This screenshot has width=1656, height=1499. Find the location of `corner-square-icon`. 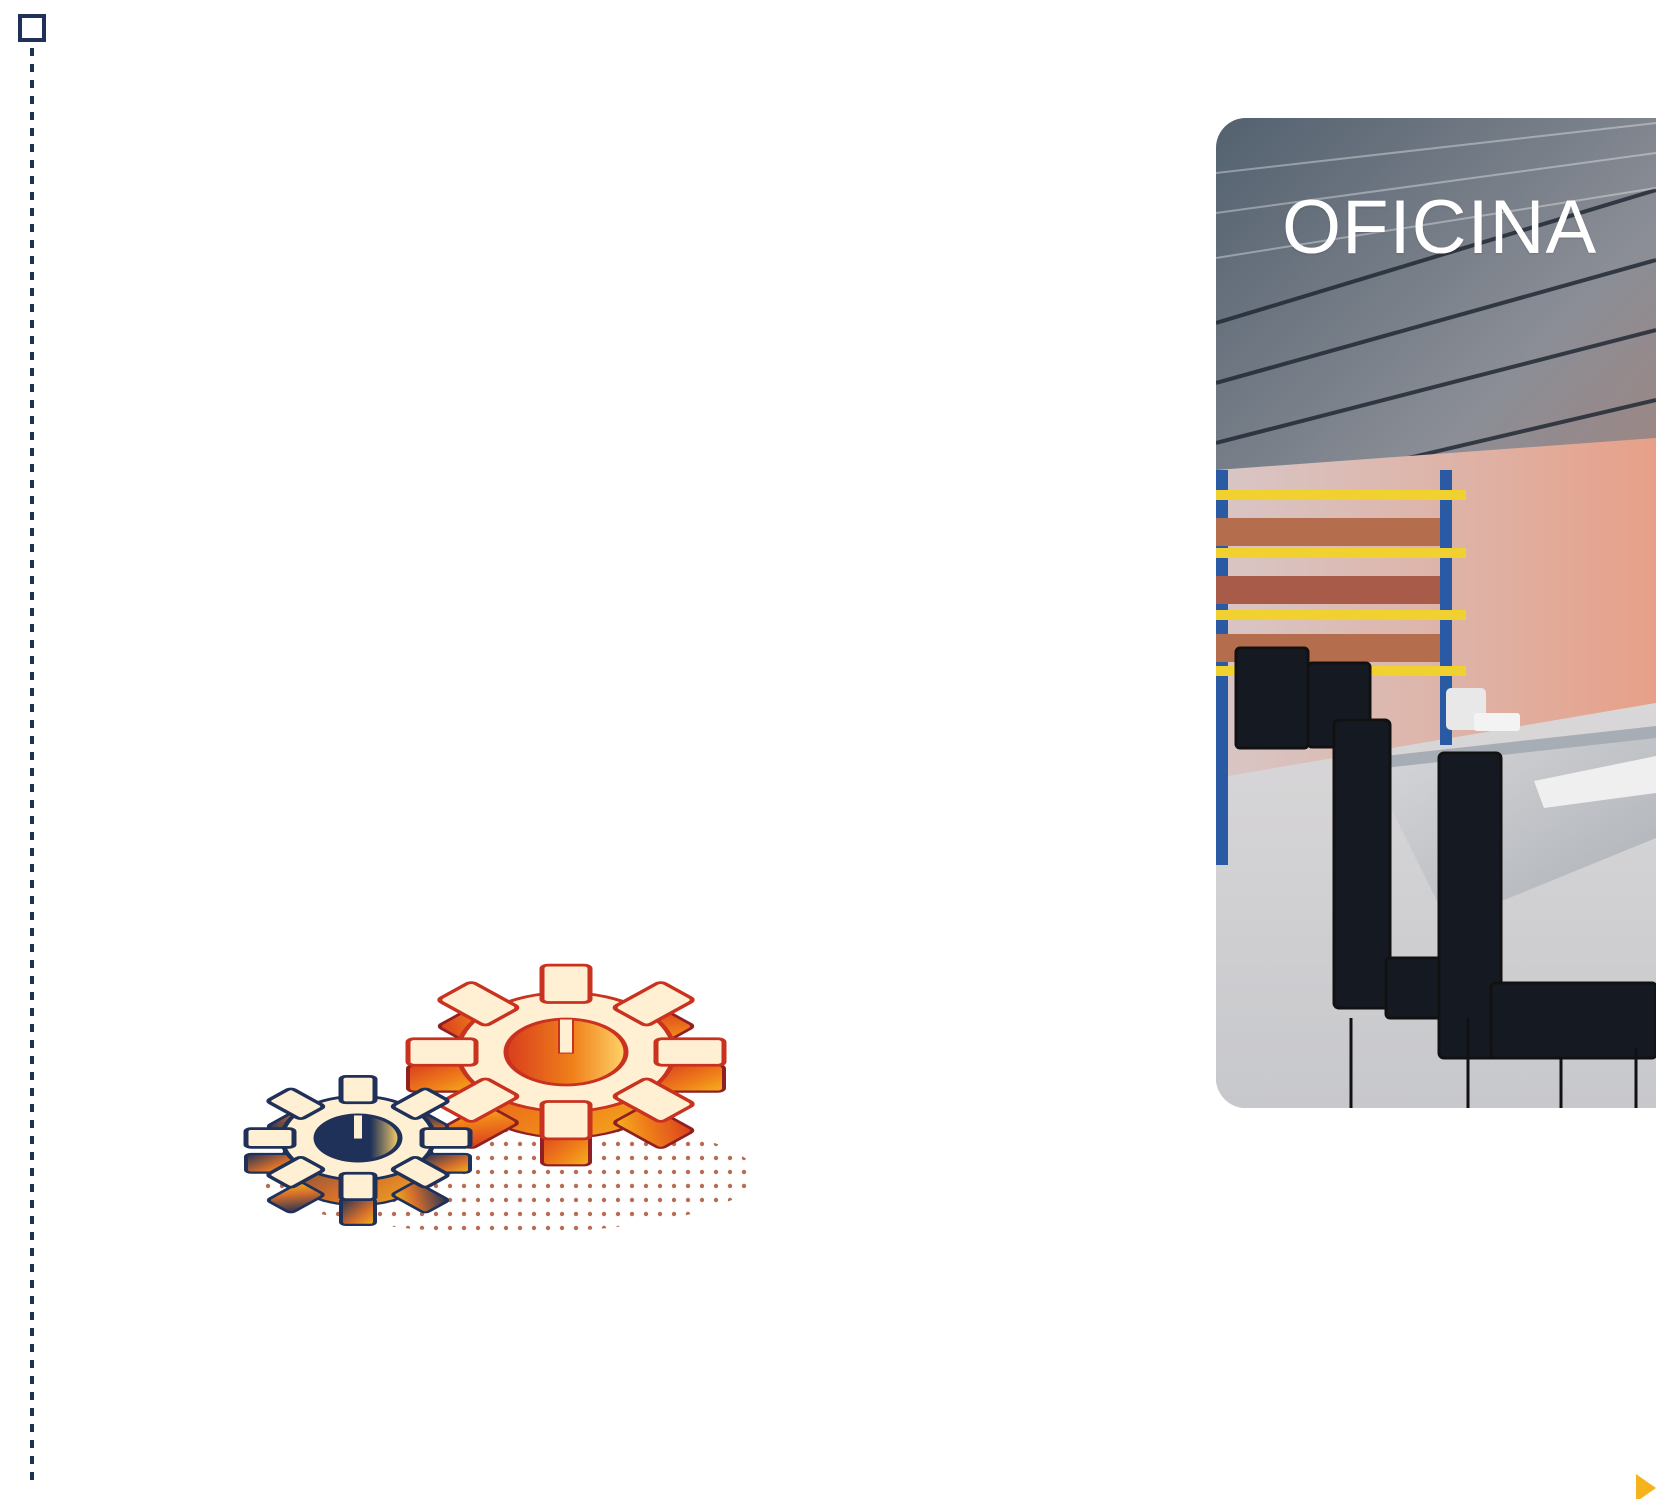

corner-square-icon is located at coordinates (32, 28).